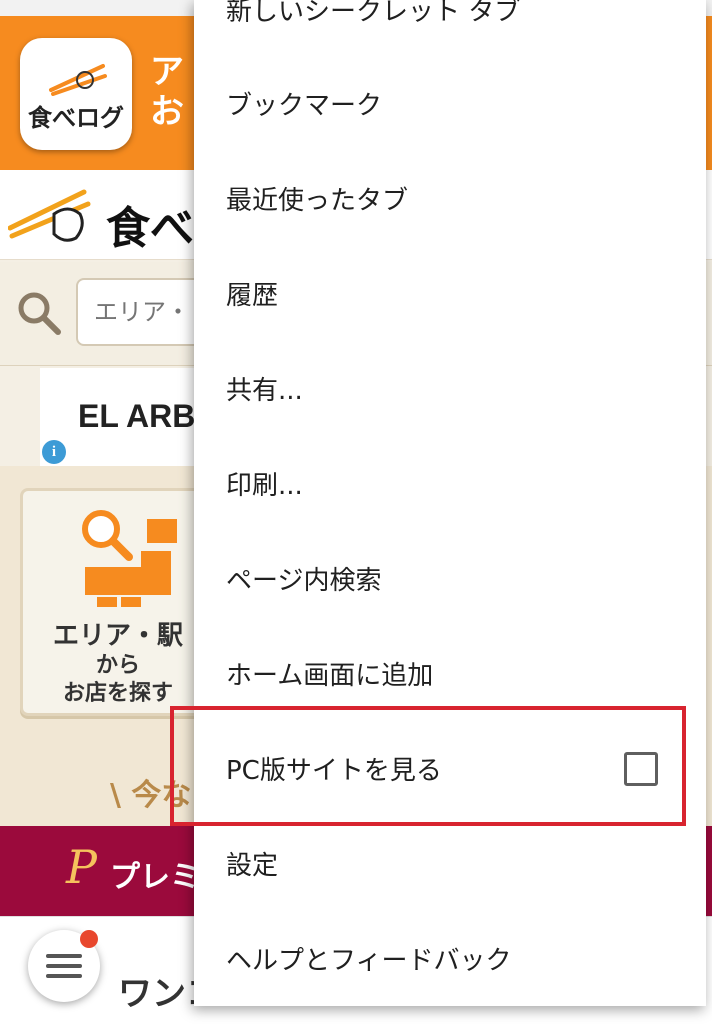 This screenshot has width=712, height=1024. Describe the element at coordinates (450, 958) in the screenshot. I see `menu-item-help-feedback: ヘルプとフィードバック` at that location.